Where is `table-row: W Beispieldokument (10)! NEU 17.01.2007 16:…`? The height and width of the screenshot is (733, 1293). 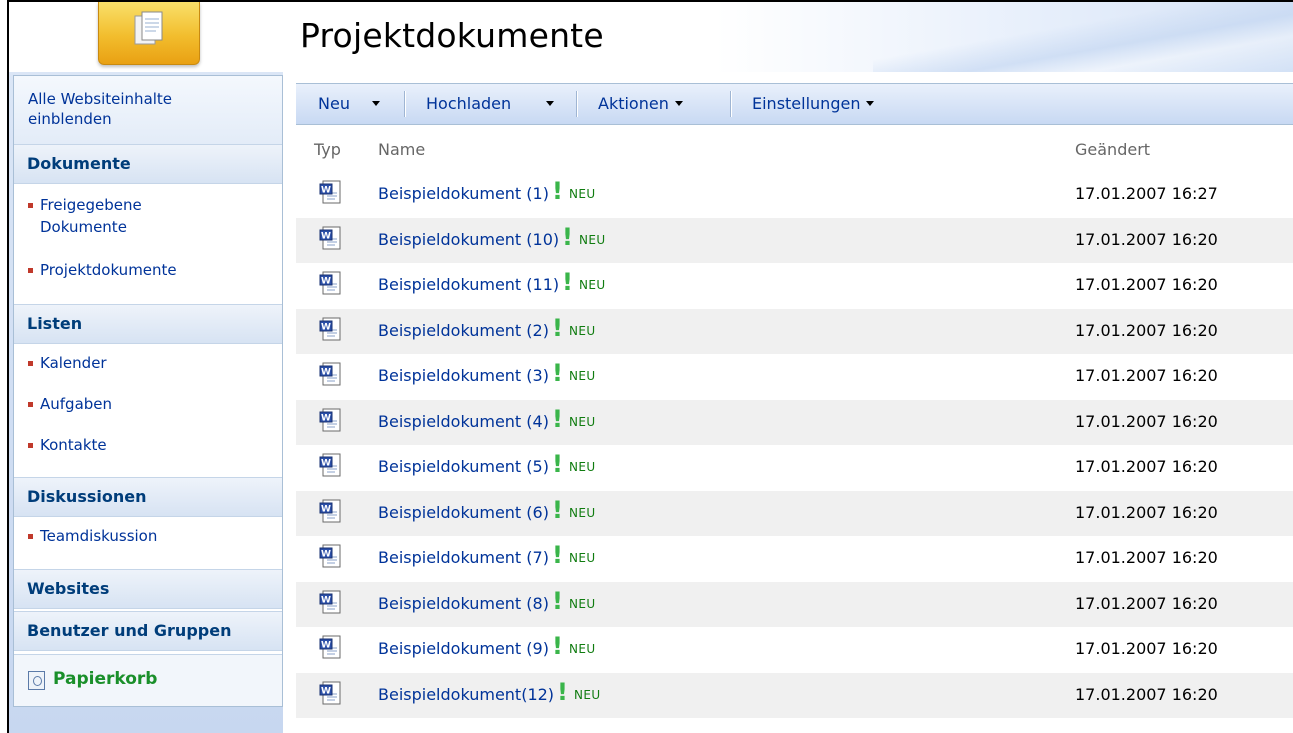 table-row: W Beispieldokument (10)! NEU 17.01.2007 16:… is located at coordinates (794, 240).